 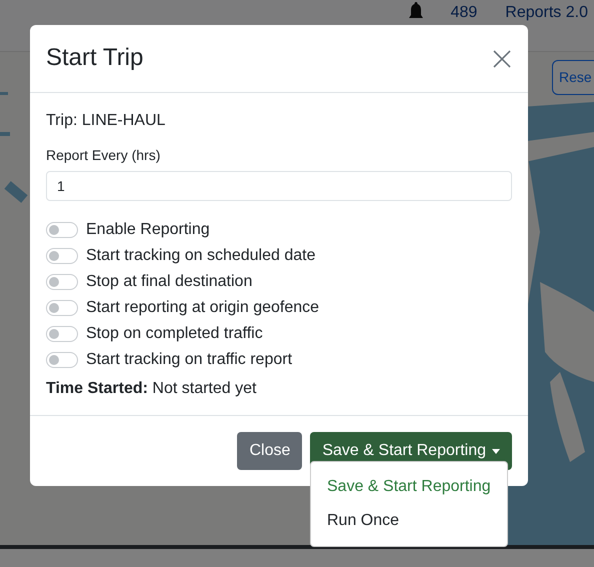 I want to click on toggle-label: Stop on completed traffic, so click(x=174, y=334).